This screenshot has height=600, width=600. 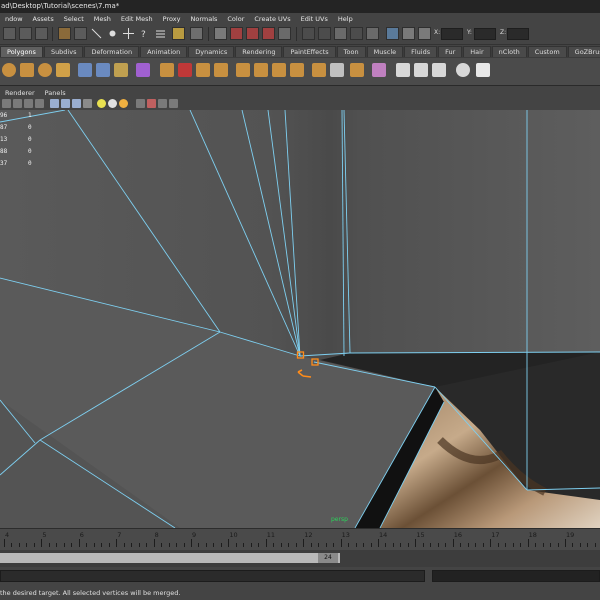 What do you see at coordinates (151, 103) in the screenshot?
I see `xray-icon` at bounding box center [151, 103].